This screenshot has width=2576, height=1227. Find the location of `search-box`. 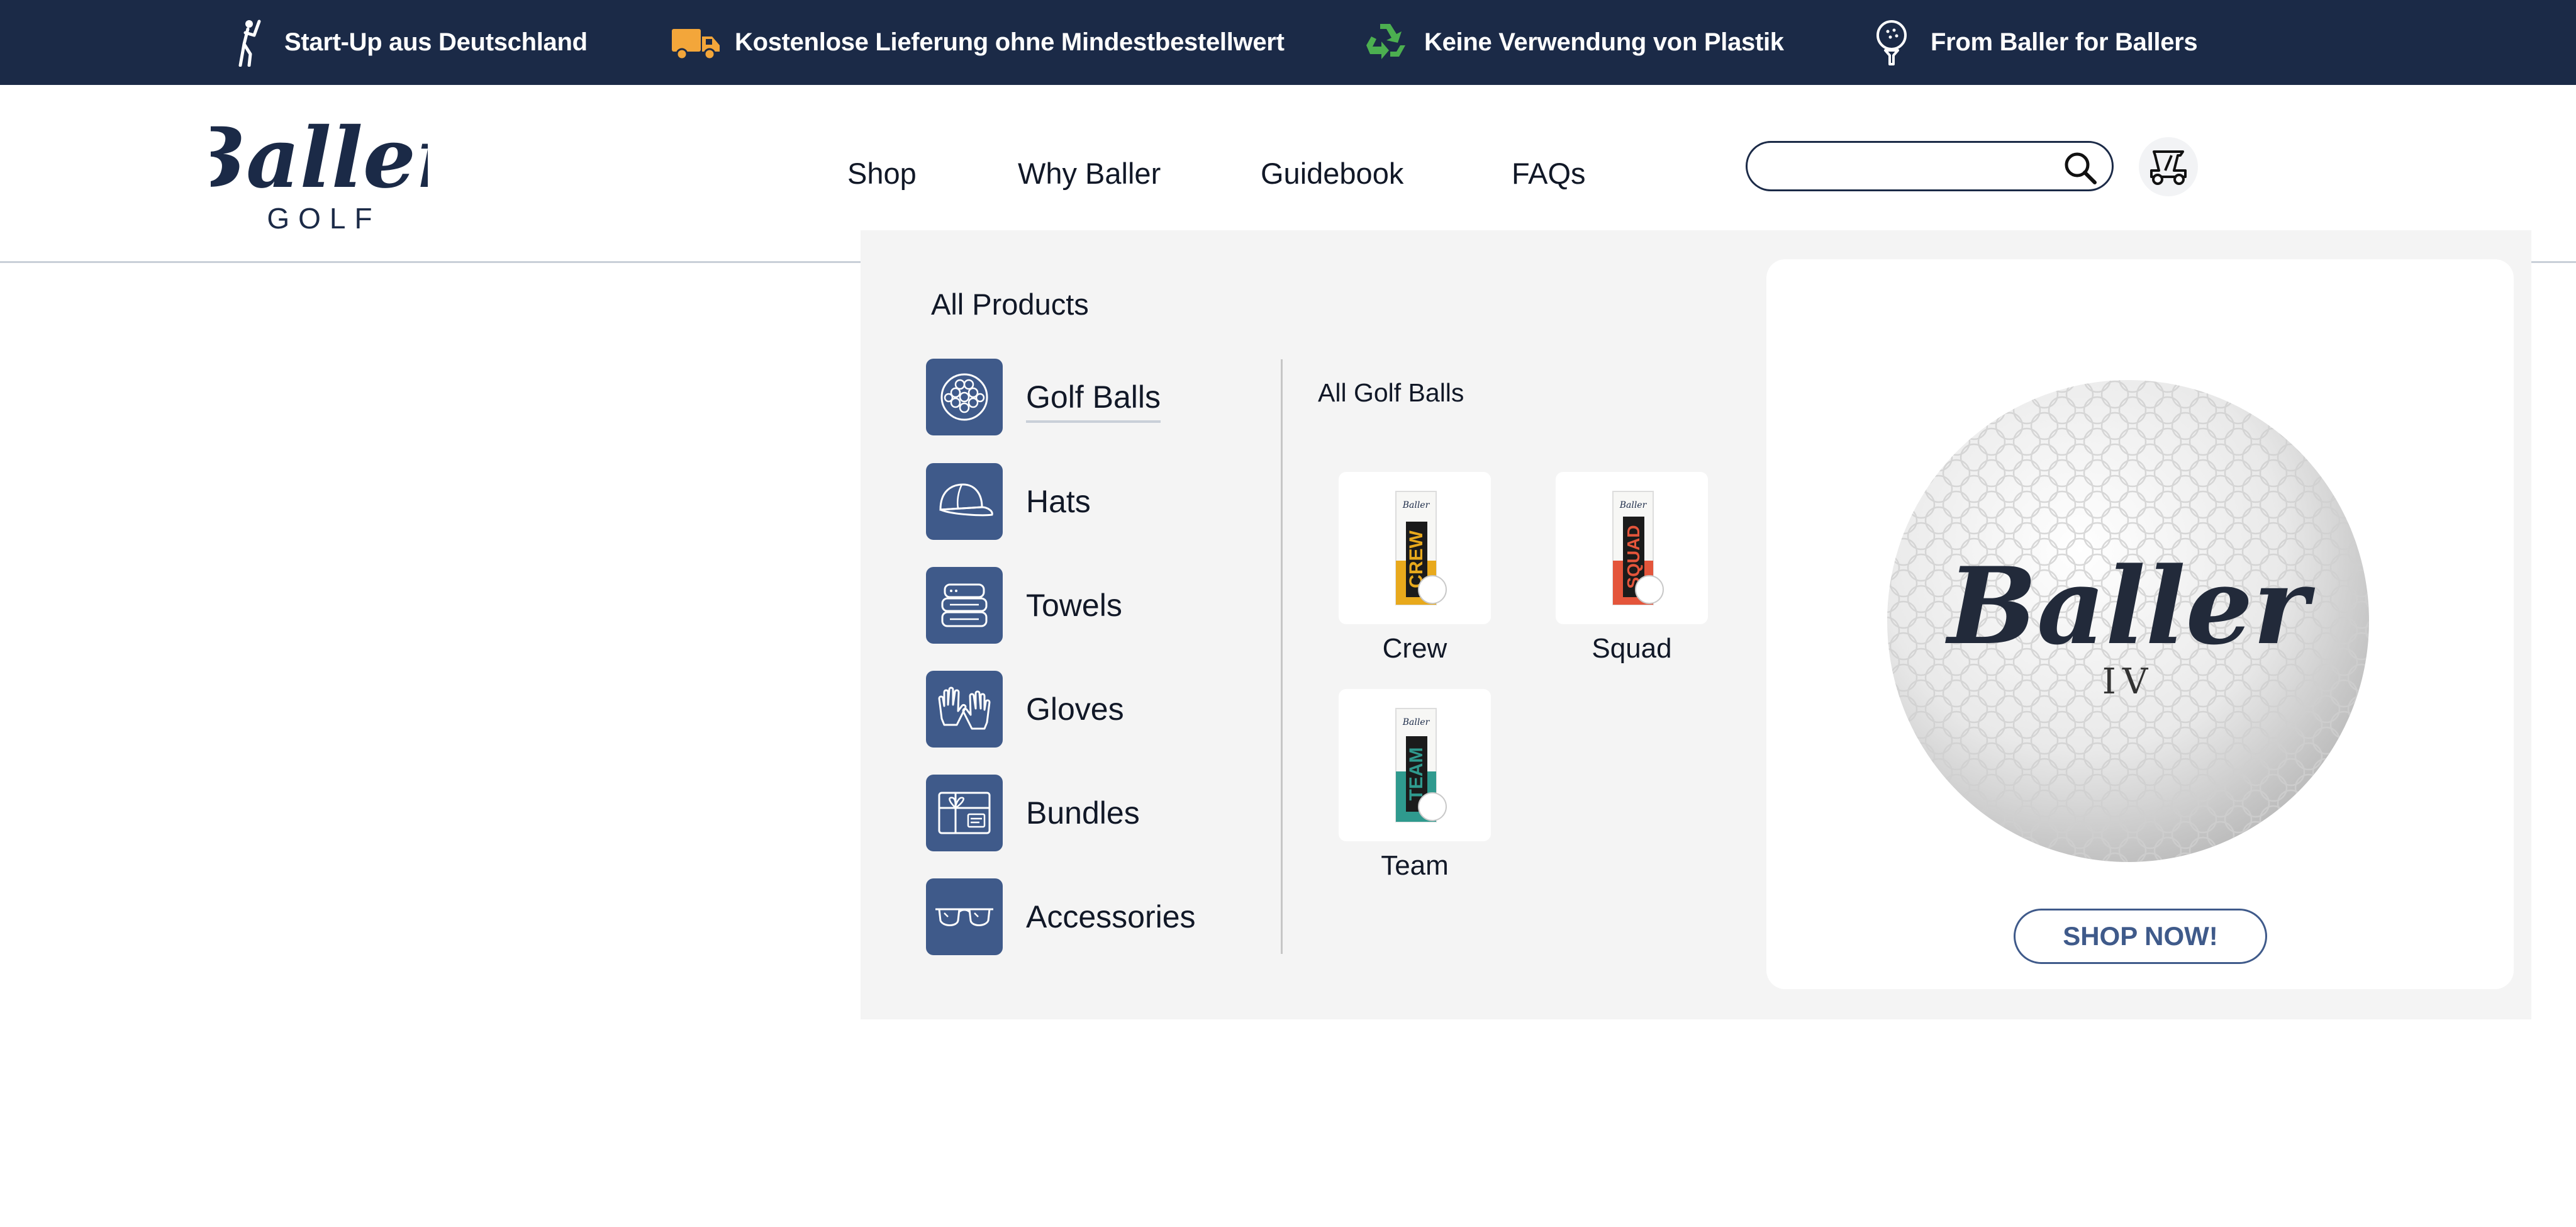

search-box is located at coordinates (1930, 166).